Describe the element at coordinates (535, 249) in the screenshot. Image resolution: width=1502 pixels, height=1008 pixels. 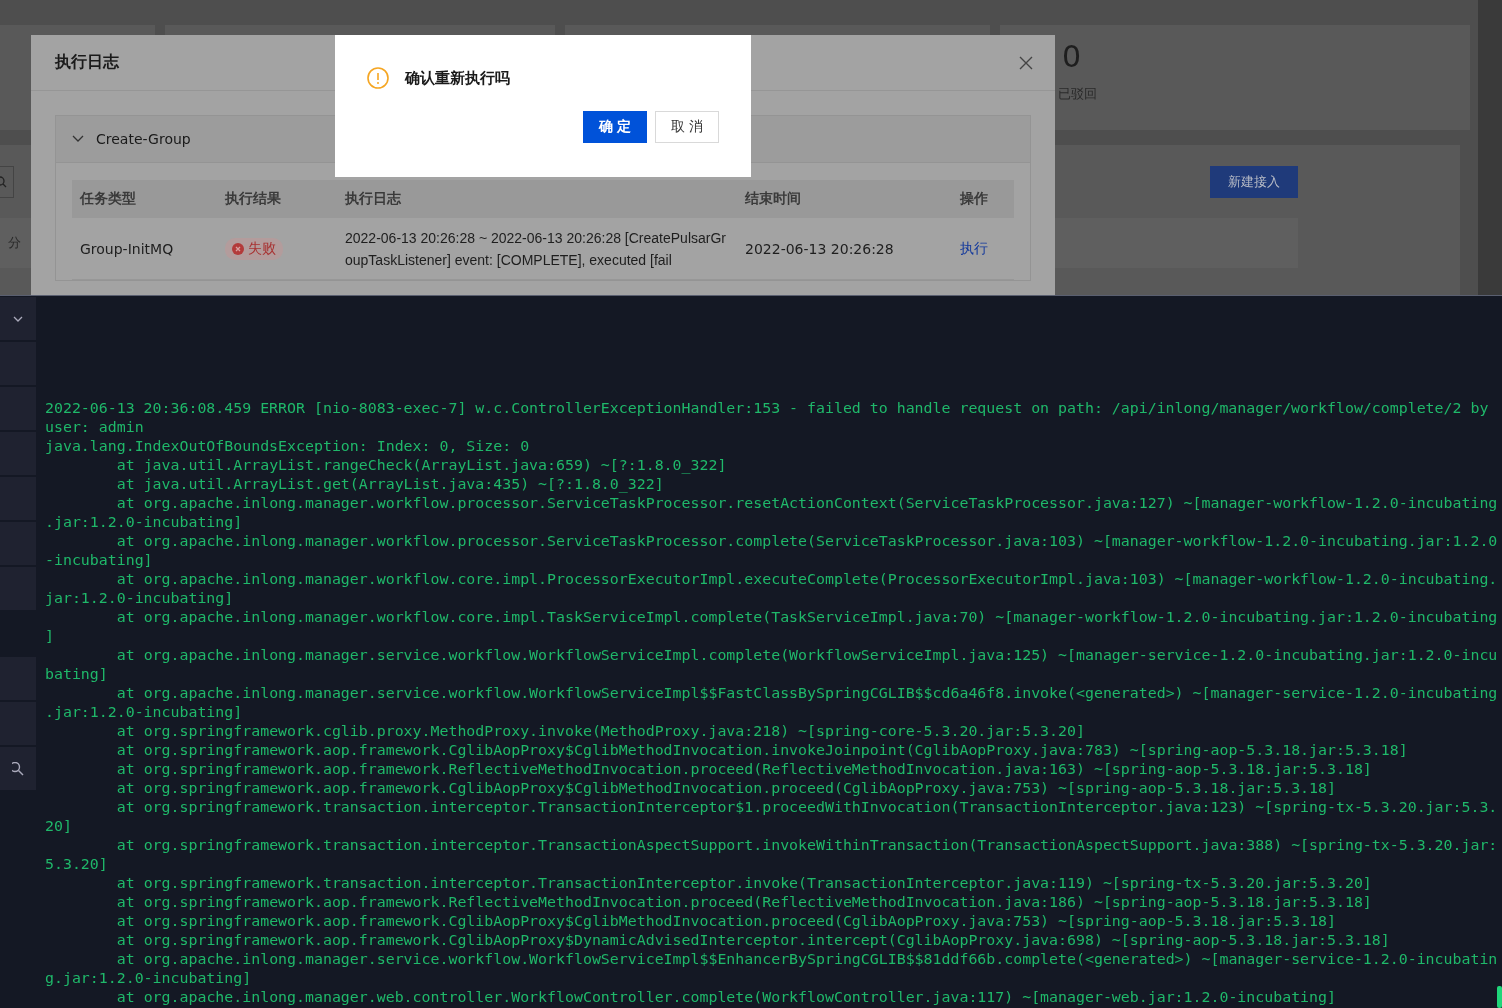
I see `table-cell-text: 2022-06-13 20:26:28 ~ 2022-06-13 20:26:28 [CreatePulsarGroupTaskListener] event: [COMPLETE], executed [fail` at that location.